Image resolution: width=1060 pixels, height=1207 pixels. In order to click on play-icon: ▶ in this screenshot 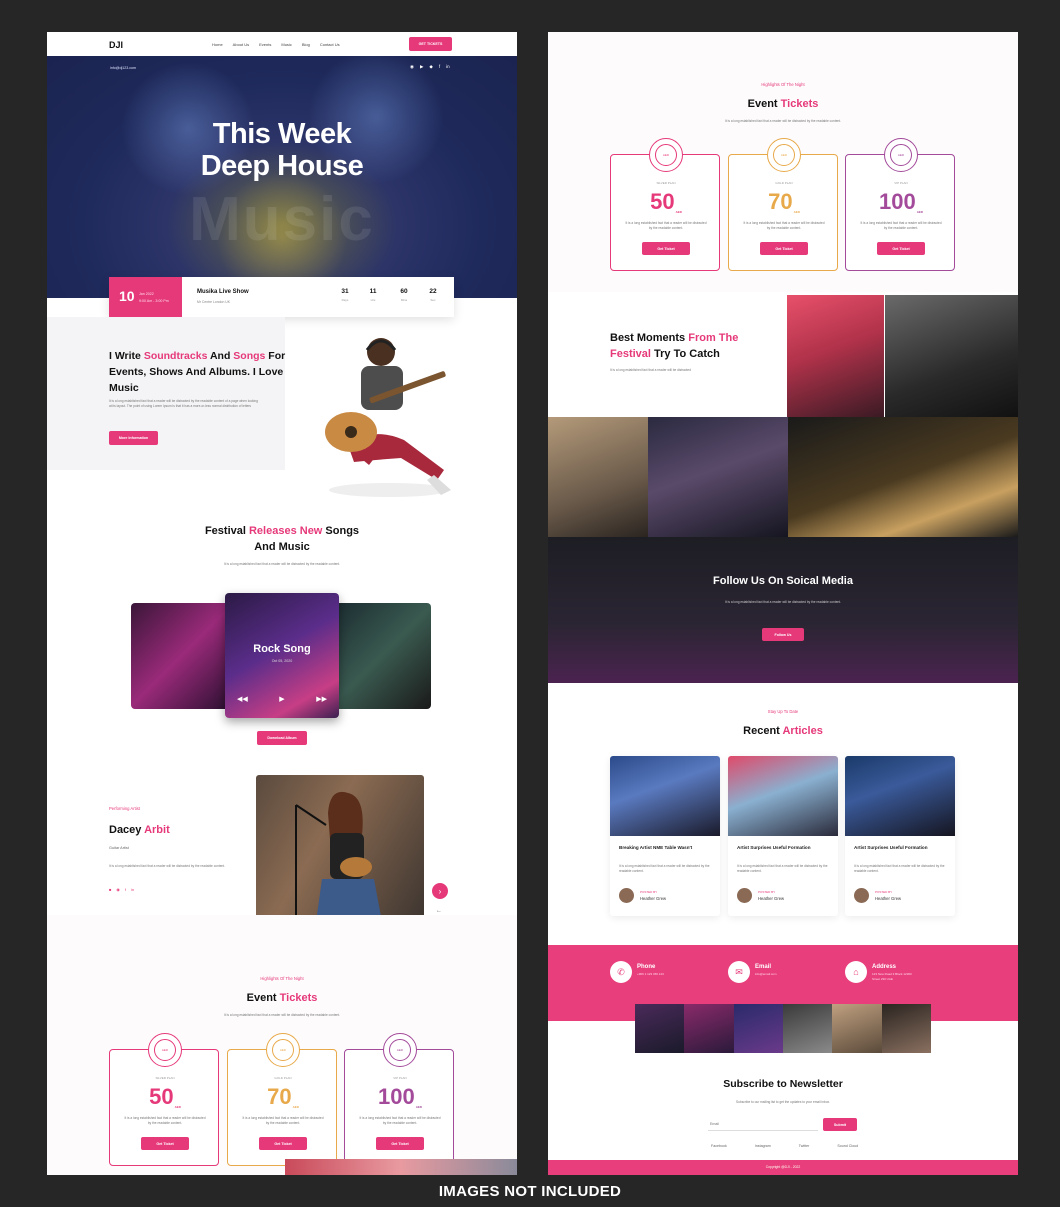, I will do `click(281, 699)`.